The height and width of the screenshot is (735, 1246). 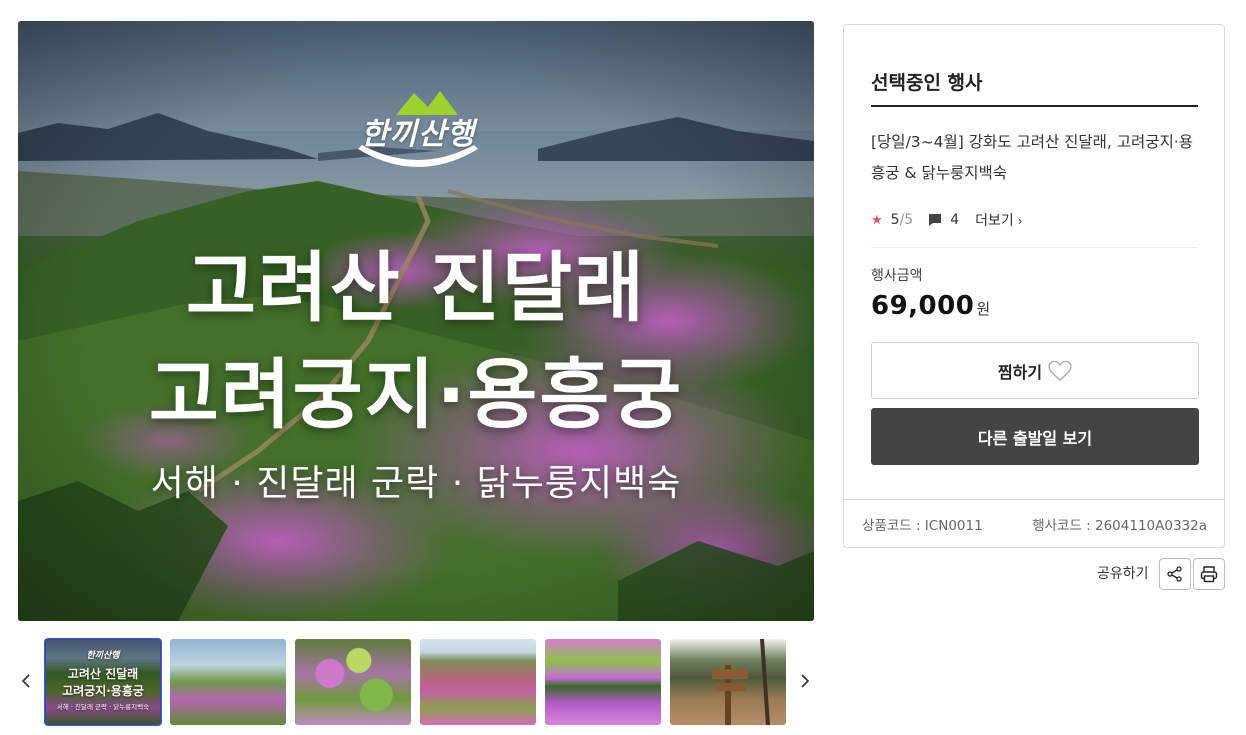 What do you see at coordinates (895, 220) in the screenshot?
I see `rating-score: 5` at bounding box center [895, 220].